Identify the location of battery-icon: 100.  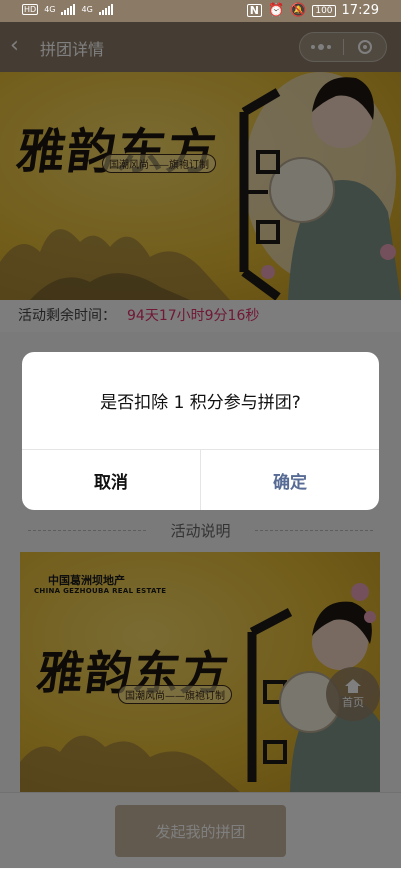
(324, 10).